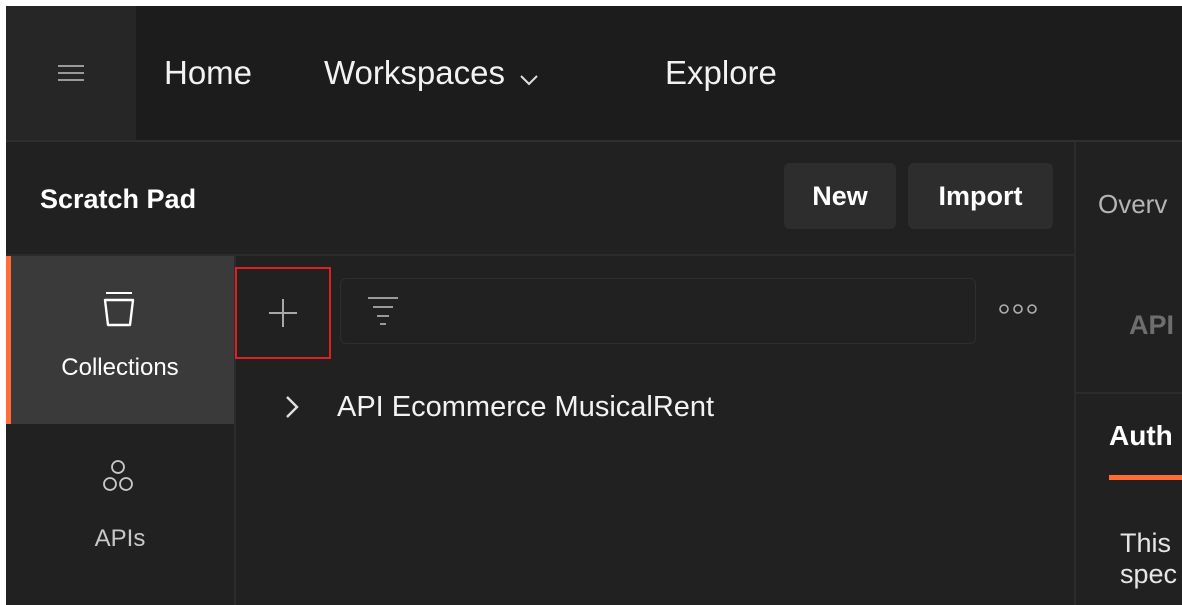  I want to click on apis-icon, so click(118, 475).